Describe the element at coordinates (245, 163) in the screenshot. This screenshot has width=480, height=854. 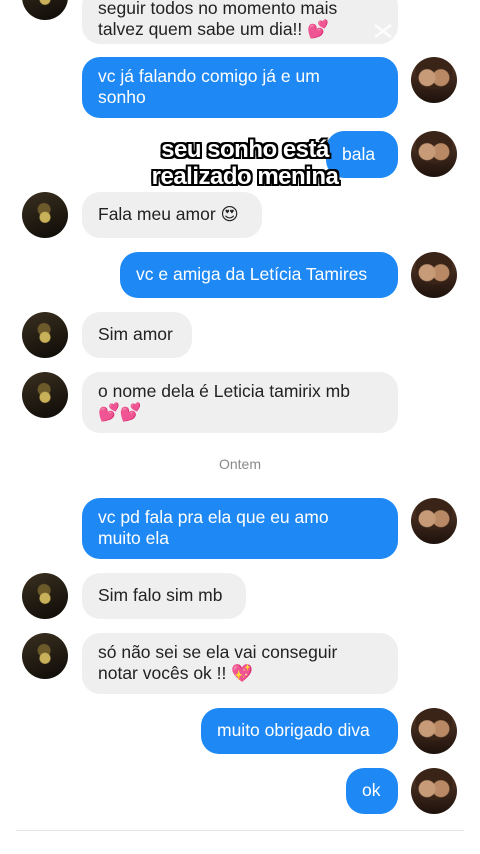
I see `video-caption-overlay: seu sonho está realizado menina` at that location.